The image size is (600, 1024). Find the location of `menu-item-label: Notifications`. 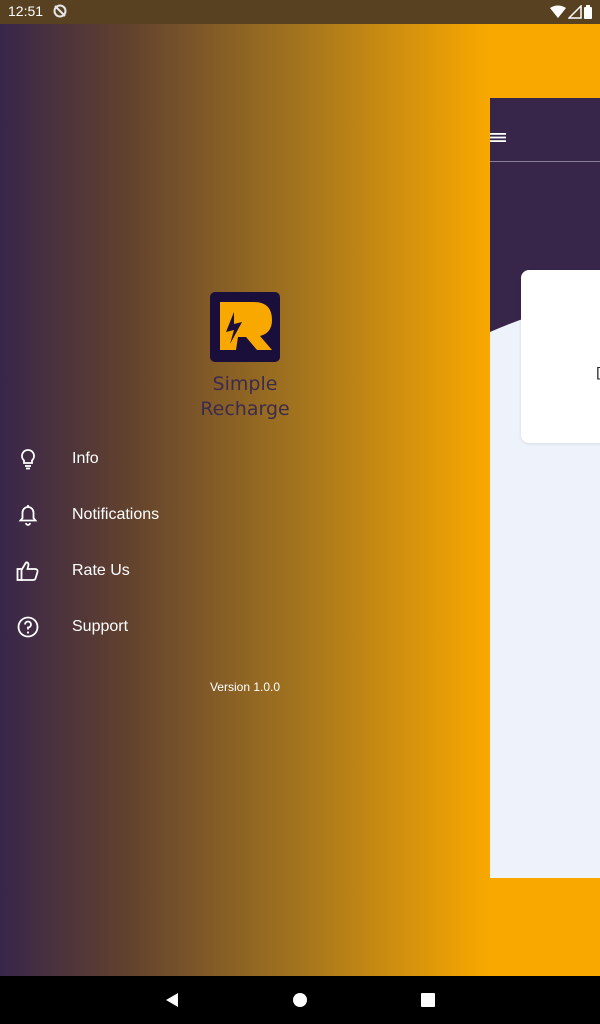

menu-item-label: Notifications is located at coordinates (116, 514).